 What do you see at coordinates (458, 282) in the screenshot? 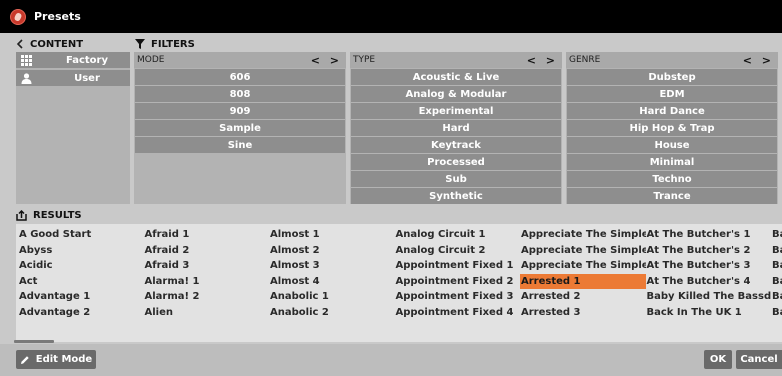
I see `result-item: Appointment Fixed 2` at bounding box center [458, 282].